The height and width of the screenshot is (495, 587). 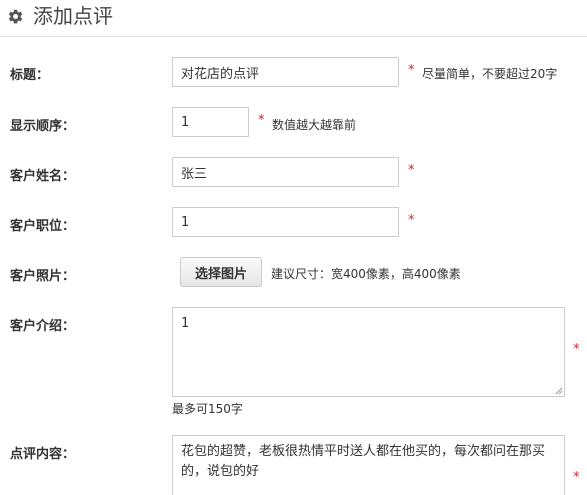 I want to click on customer-name-label: 客户姓名：, so click(x=43, y=176).